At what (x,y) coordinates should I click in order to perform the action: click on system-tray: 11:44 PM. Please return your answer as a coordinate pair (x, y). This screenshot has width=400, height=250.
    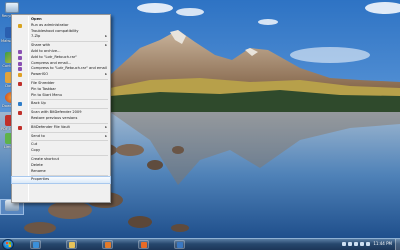
    Looking at the image, I should click on (364, 244).